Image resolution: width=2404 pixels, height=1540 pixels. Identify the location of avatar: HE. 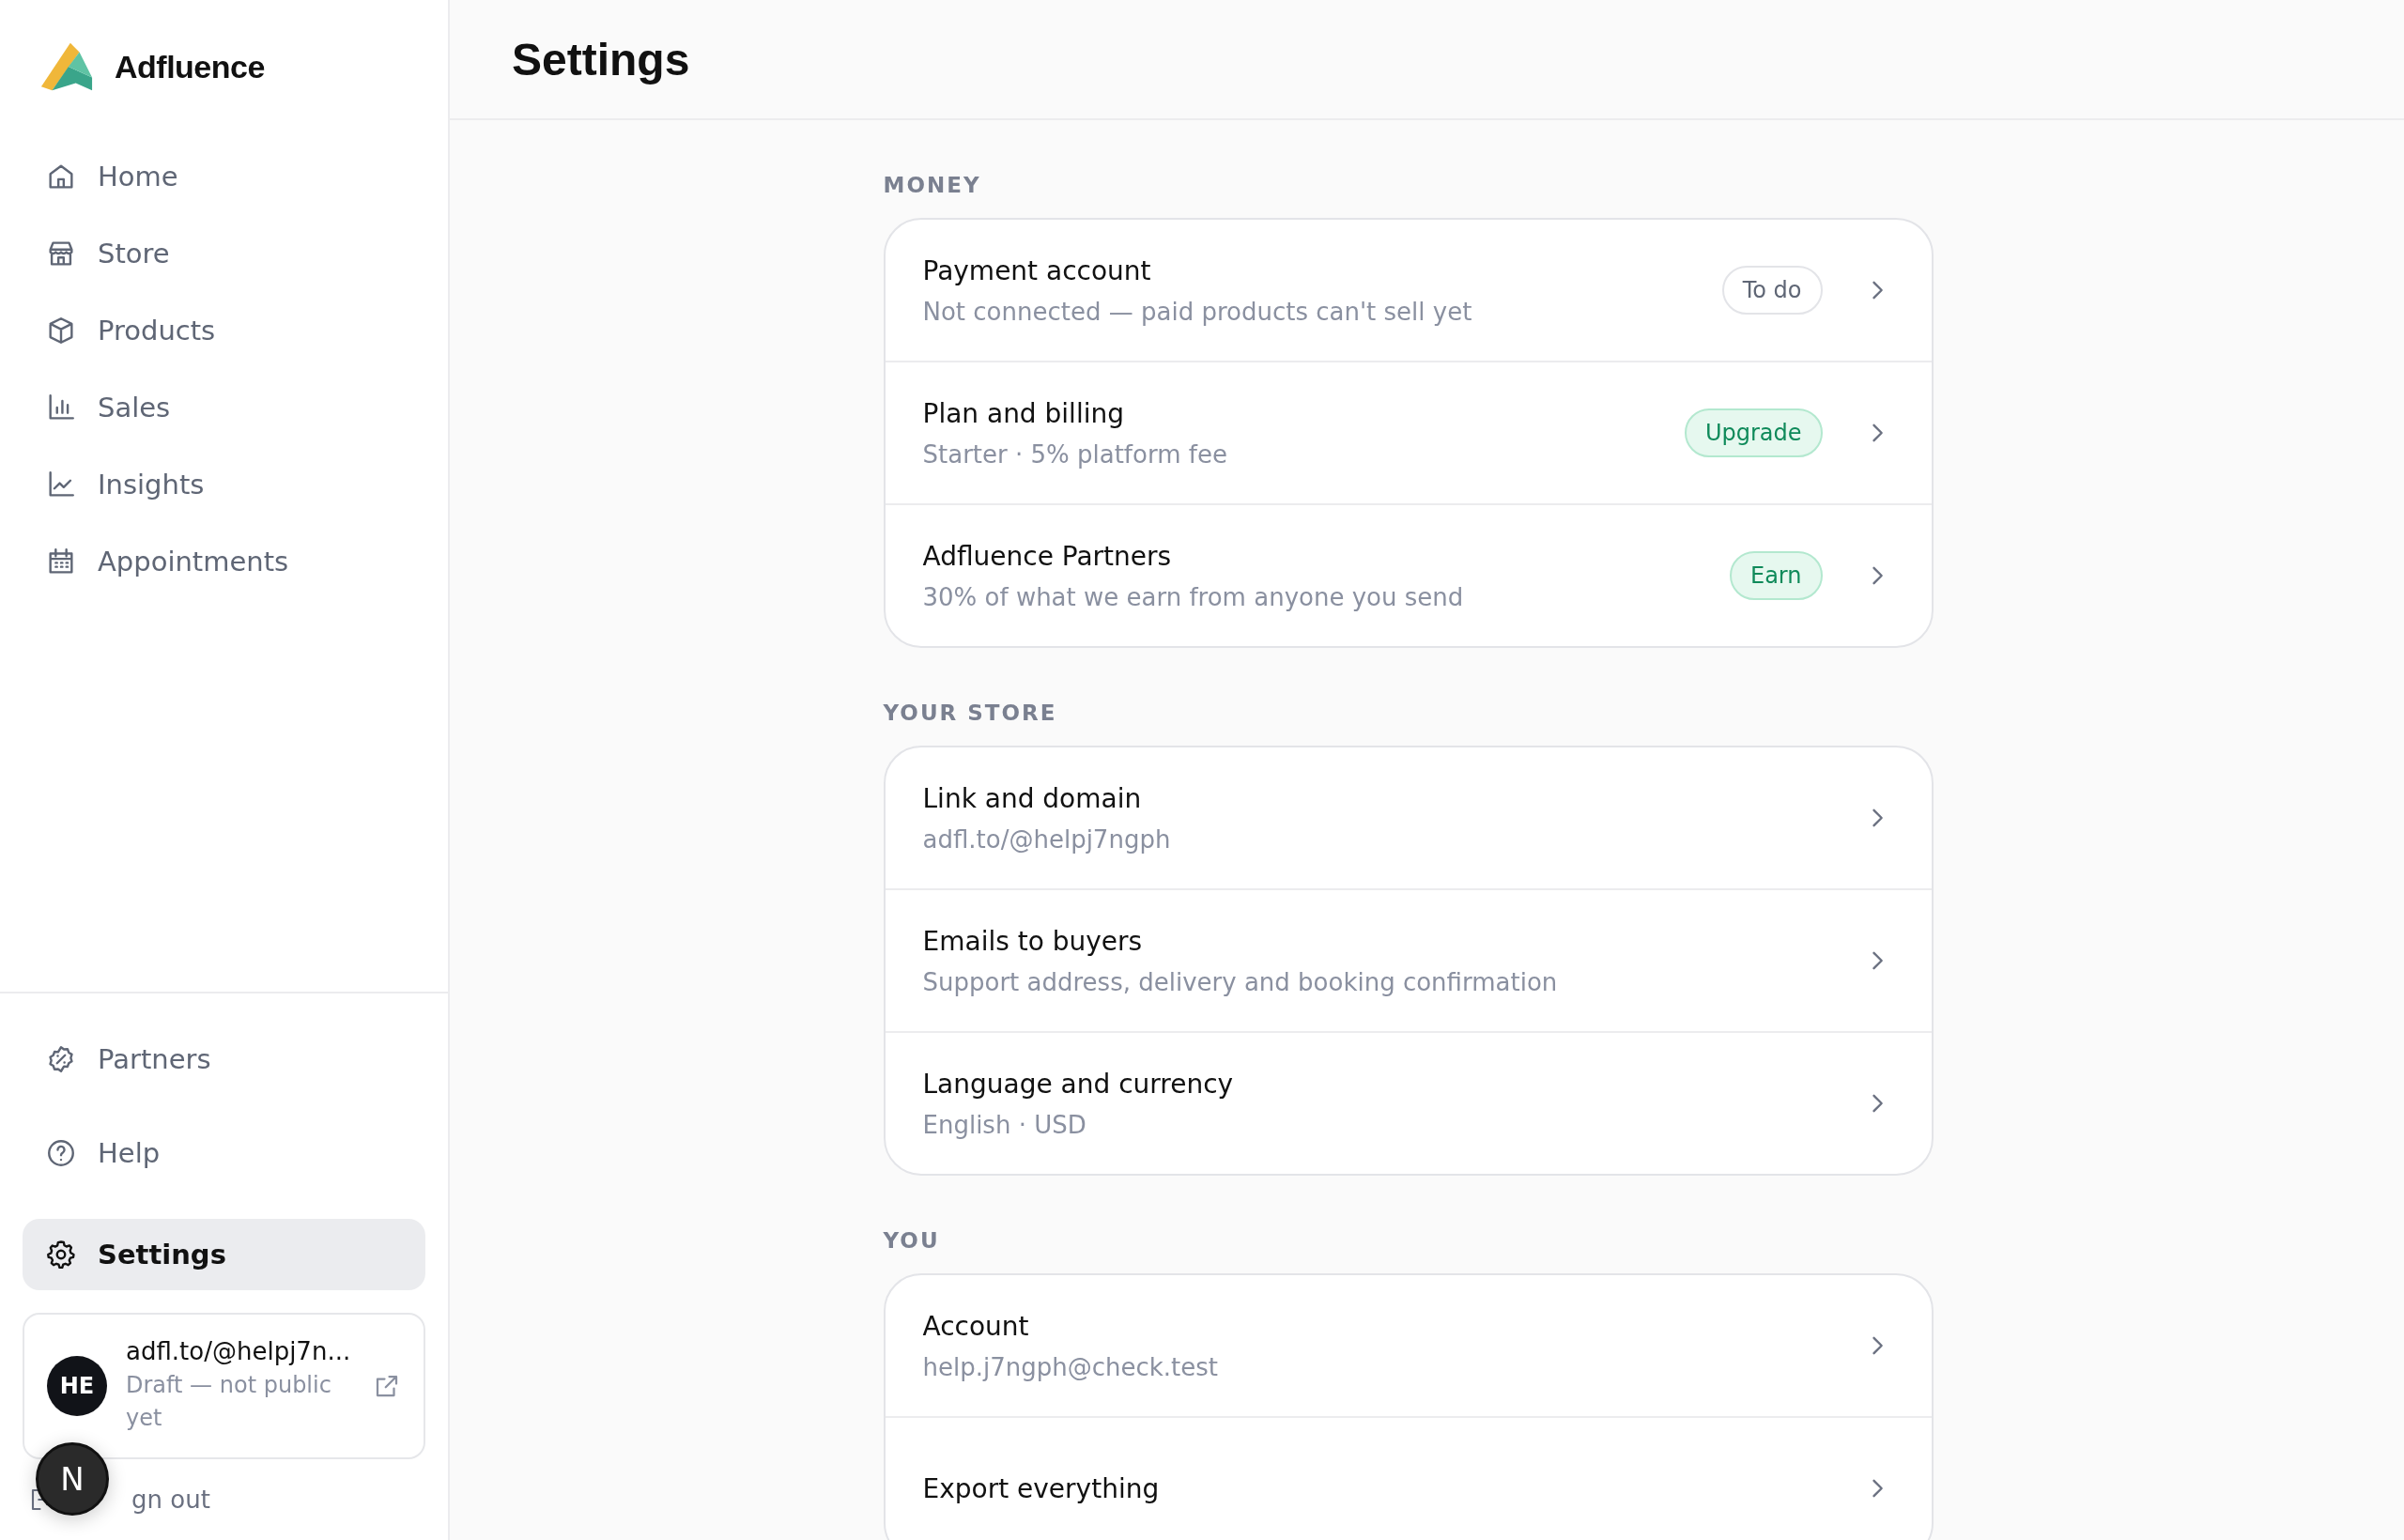
(77, 1386).